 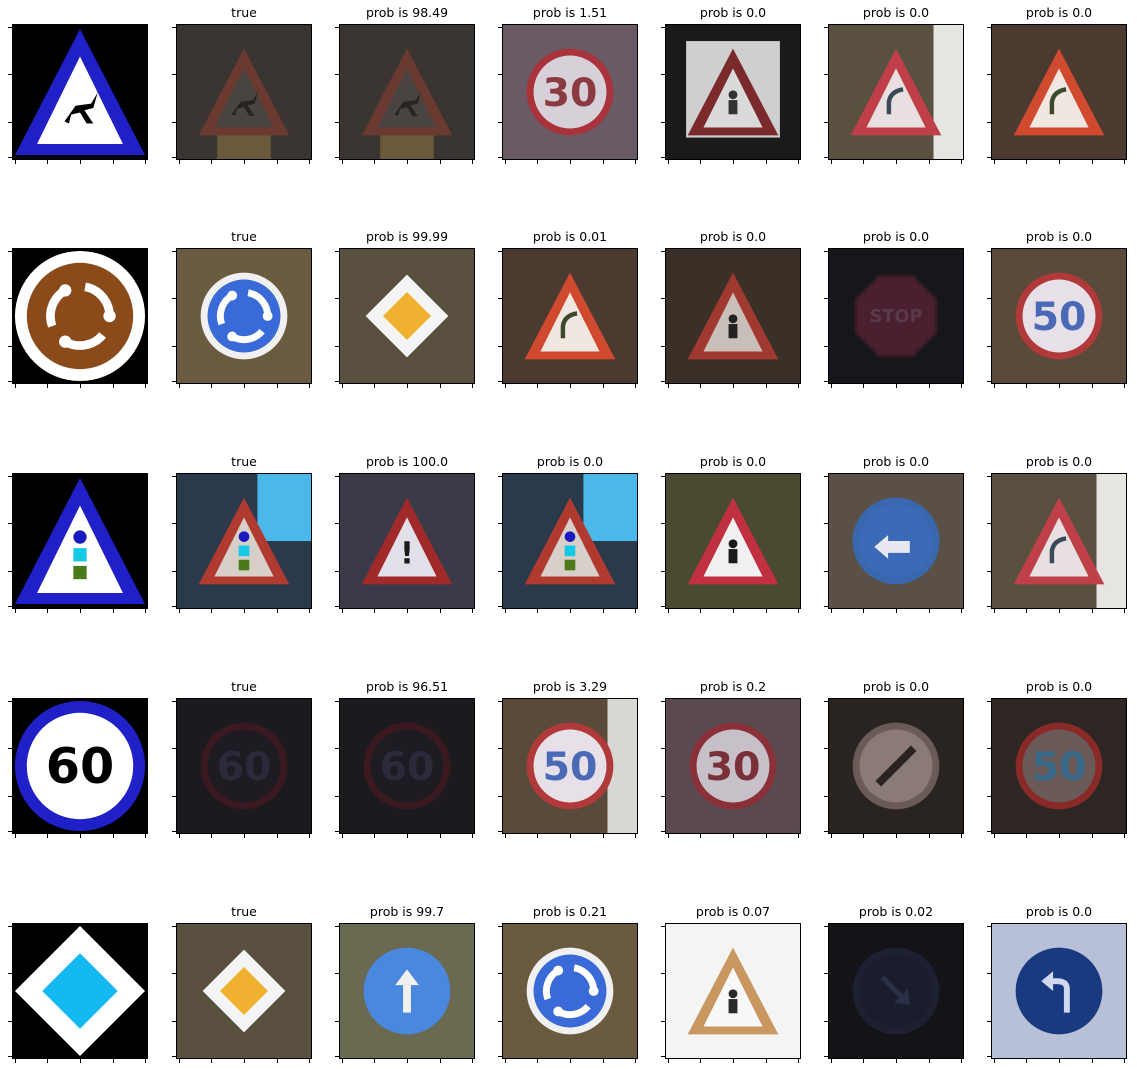 I want to click on svg-text: 60, so click(x=244, y=767).